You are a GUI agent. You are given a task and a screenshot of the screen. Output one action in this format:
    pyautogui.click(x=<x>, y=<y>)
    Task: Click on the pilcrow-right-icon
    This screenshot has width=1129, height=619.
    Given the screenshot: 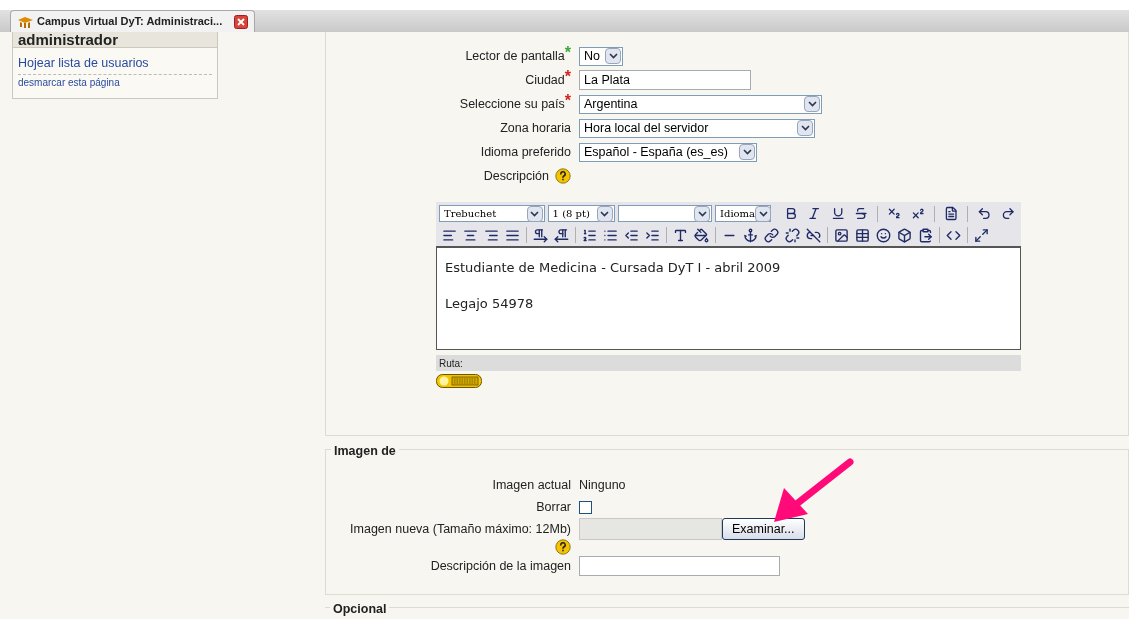 What is the action you would take?
    pyautogui.click(x=540, y=235)
    